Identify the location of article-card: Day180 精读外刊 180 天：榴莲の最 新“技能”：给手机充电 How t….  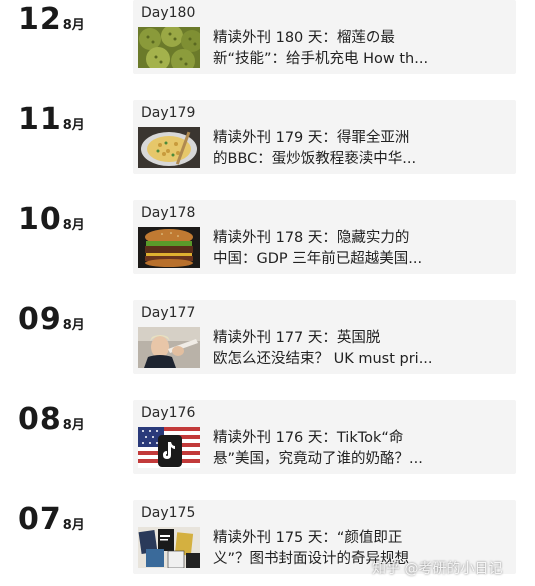
(324, 37).